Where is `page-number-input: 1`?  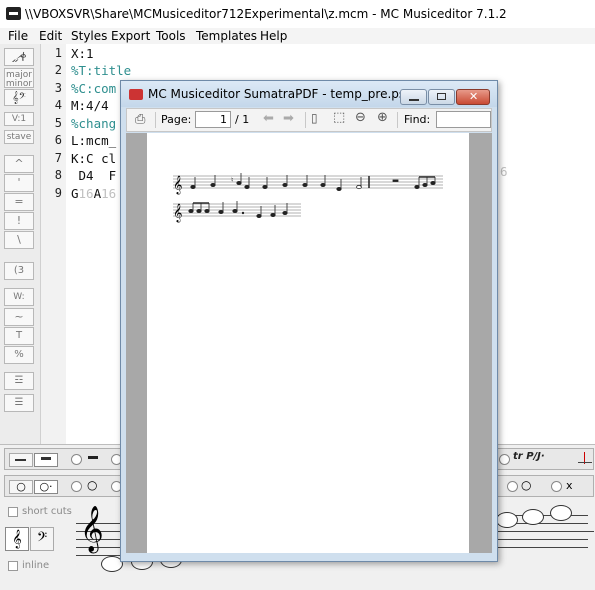 page-number-input: 1 is located at coordinates (213, 119).